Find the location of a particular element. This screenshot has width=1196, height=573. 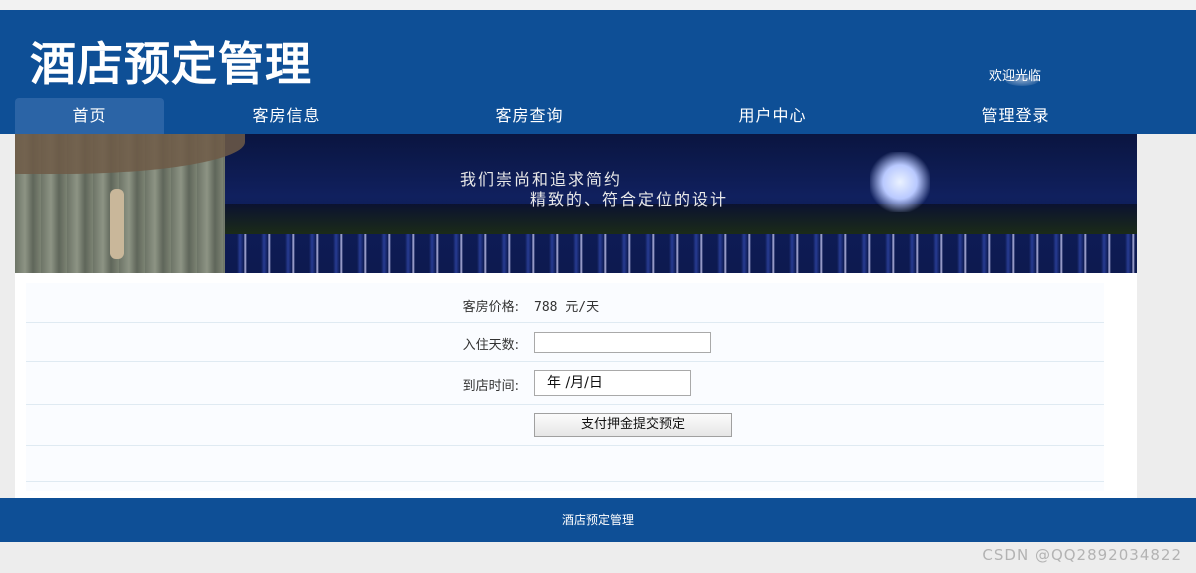

banner-water is located at coordinates (651, 253).